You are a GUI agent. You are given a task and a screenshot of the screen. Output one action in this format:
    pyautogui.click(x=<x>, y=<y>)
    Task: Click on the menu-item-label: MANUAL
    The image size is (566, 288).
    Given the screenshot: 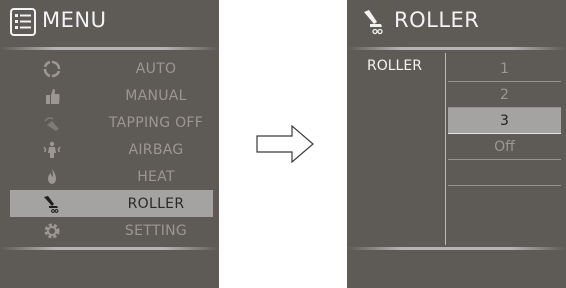 What is the action you would take?
    pyautogui.click(x=156, y=95)
    